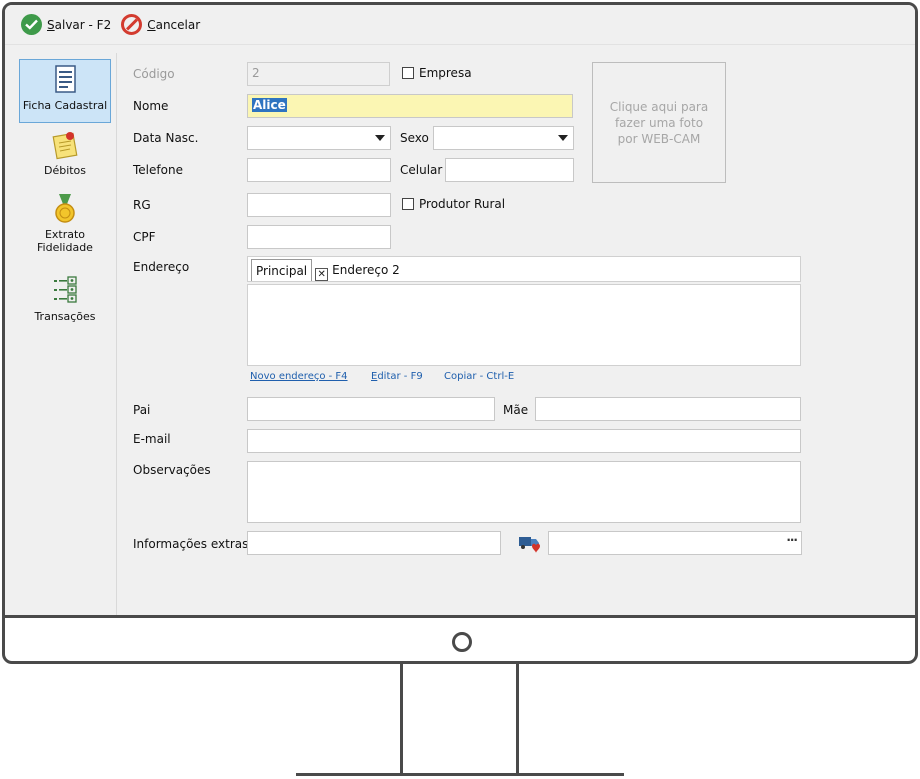 The image size is (920, 779). I want to click on note-pin-icon, so click(65, 146).